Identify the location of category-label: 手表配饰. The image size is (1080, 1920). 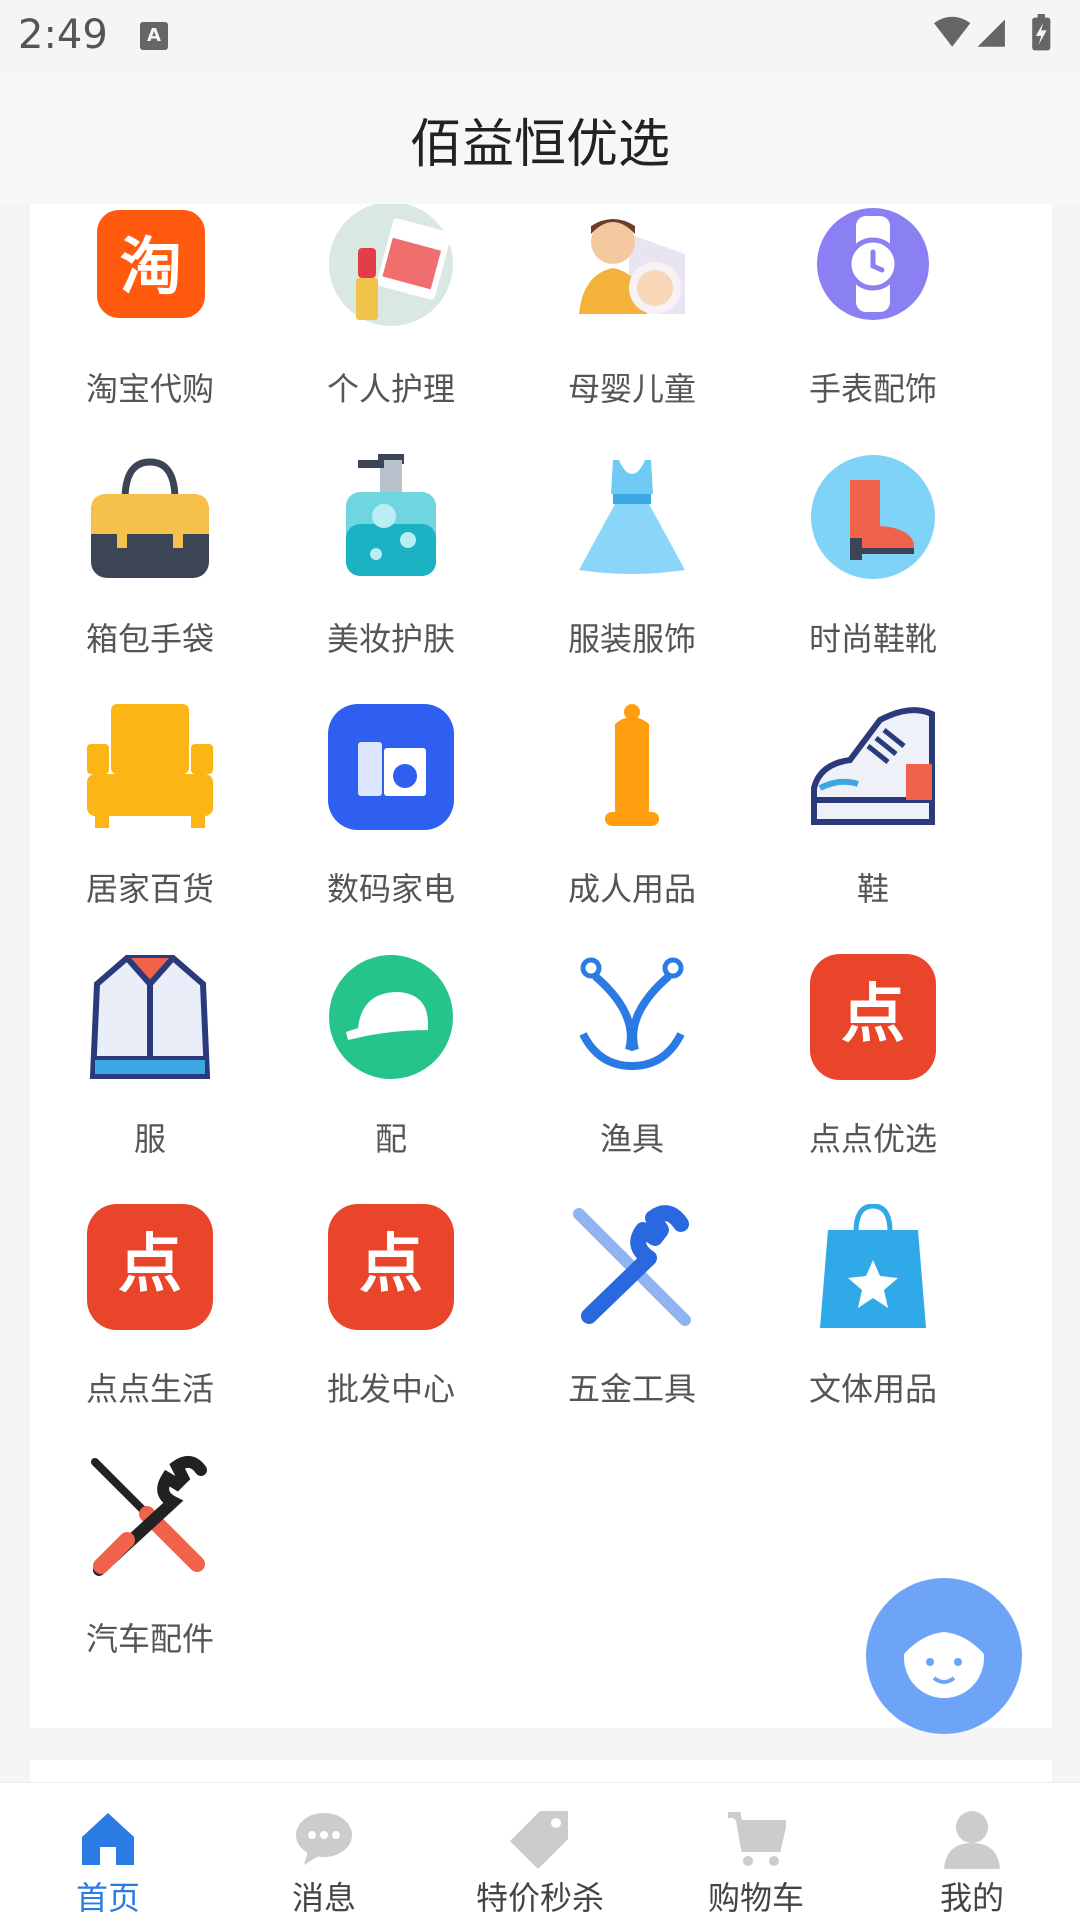
(872, 389).